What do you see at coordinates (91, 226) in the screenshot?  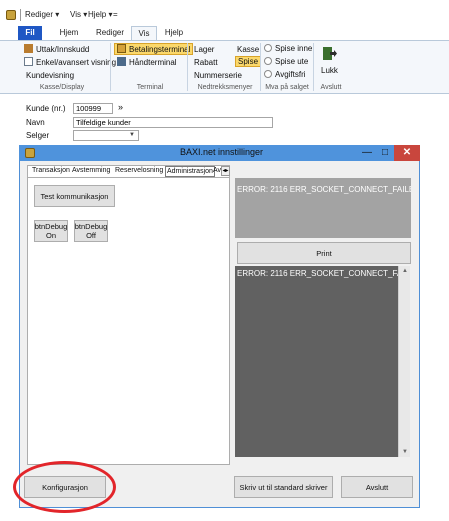 I see `debug-off-label: btnDebug` at bounding box center [91, 226].